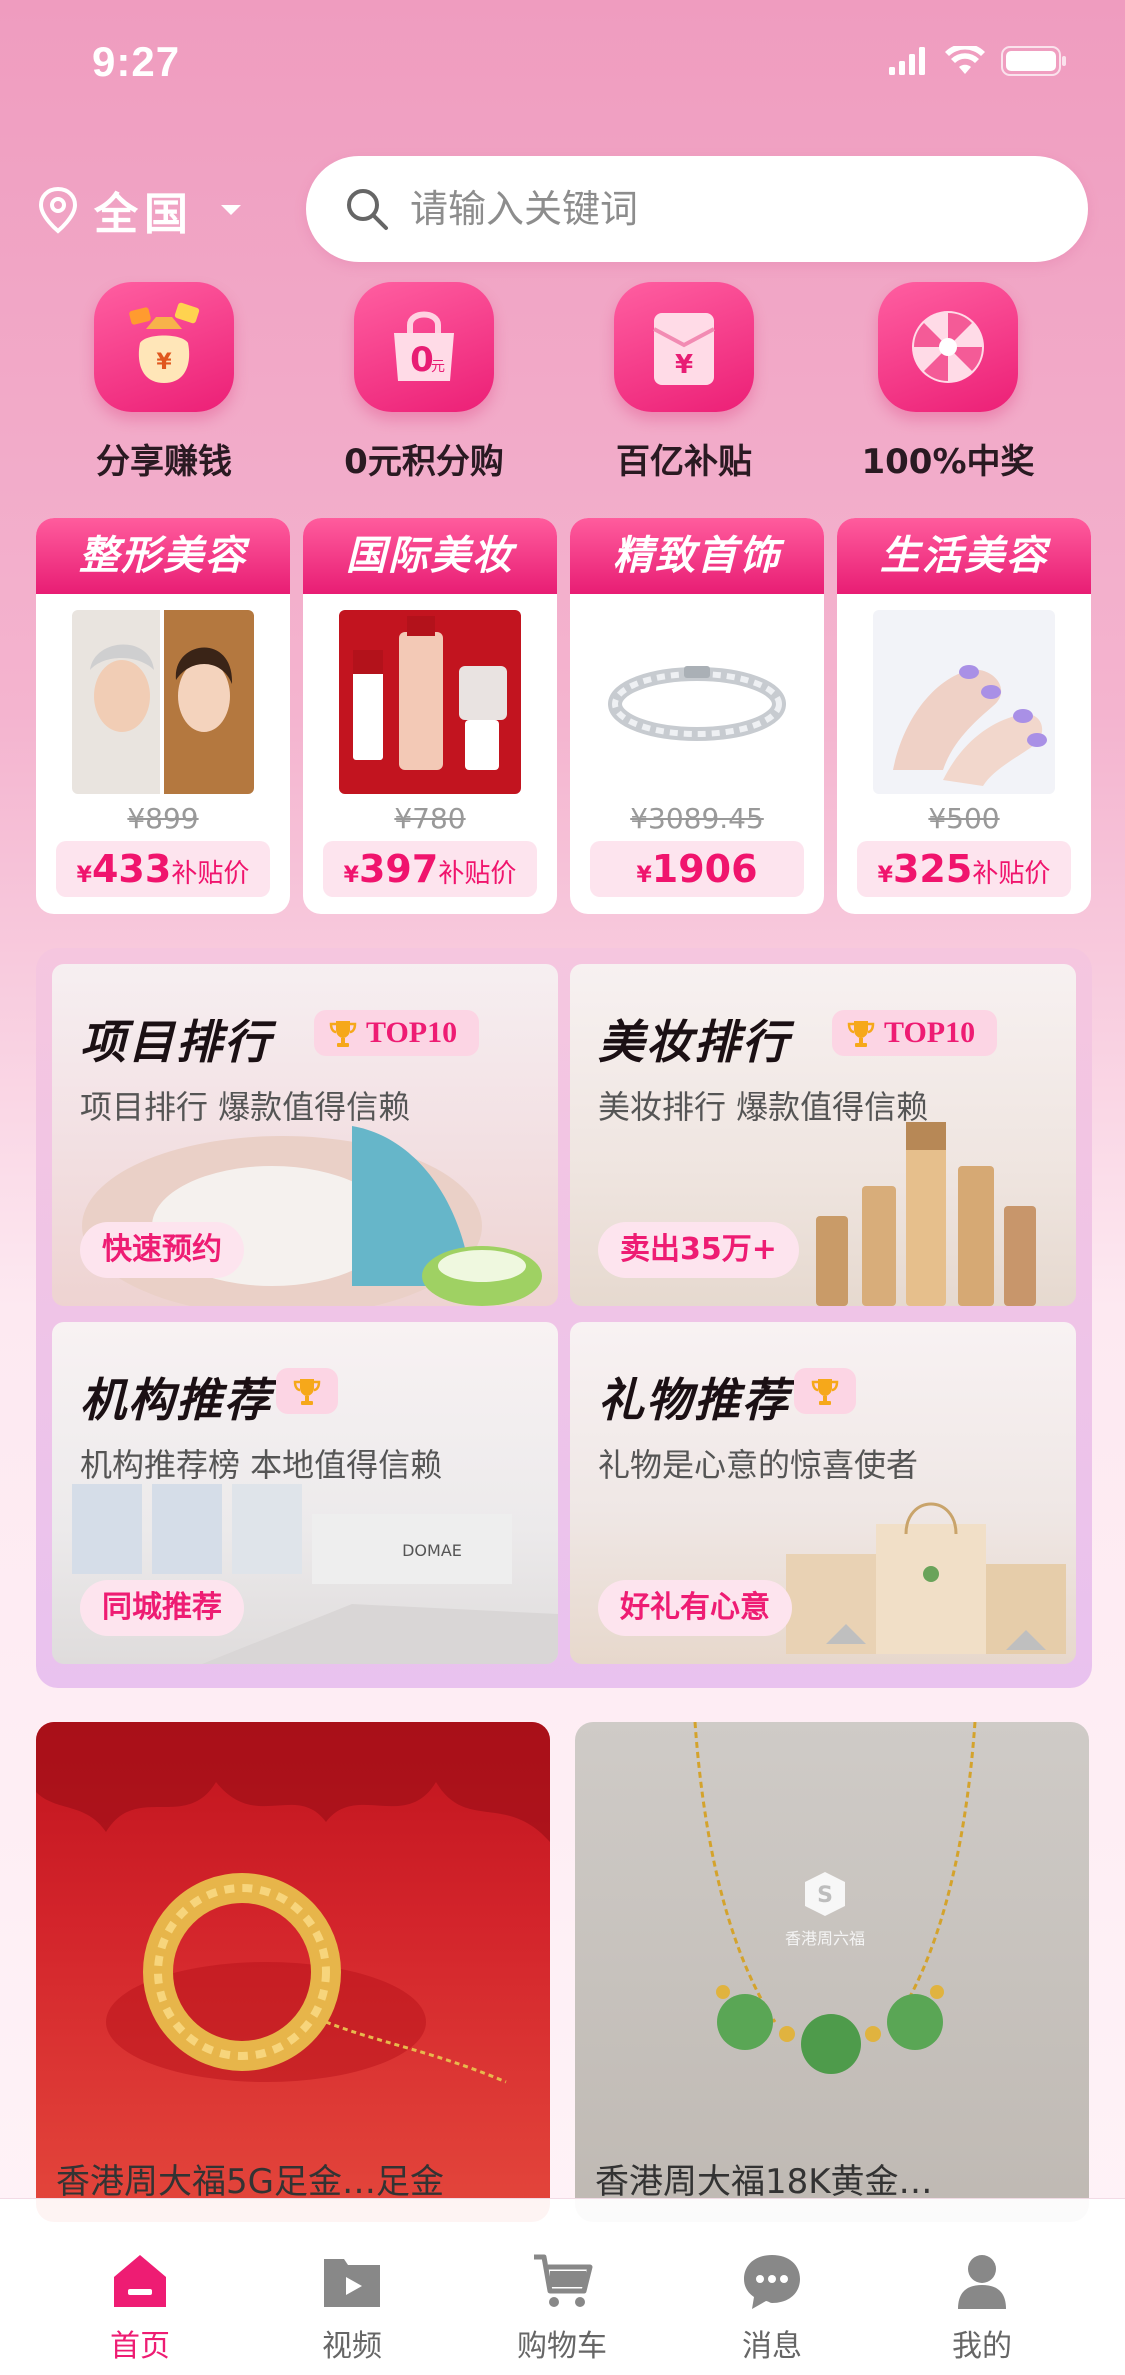 Image resolution: width=1125 pixels, height=2375 pixels. I want to click on subsidy-price: ¥1906, so click(697, 869).